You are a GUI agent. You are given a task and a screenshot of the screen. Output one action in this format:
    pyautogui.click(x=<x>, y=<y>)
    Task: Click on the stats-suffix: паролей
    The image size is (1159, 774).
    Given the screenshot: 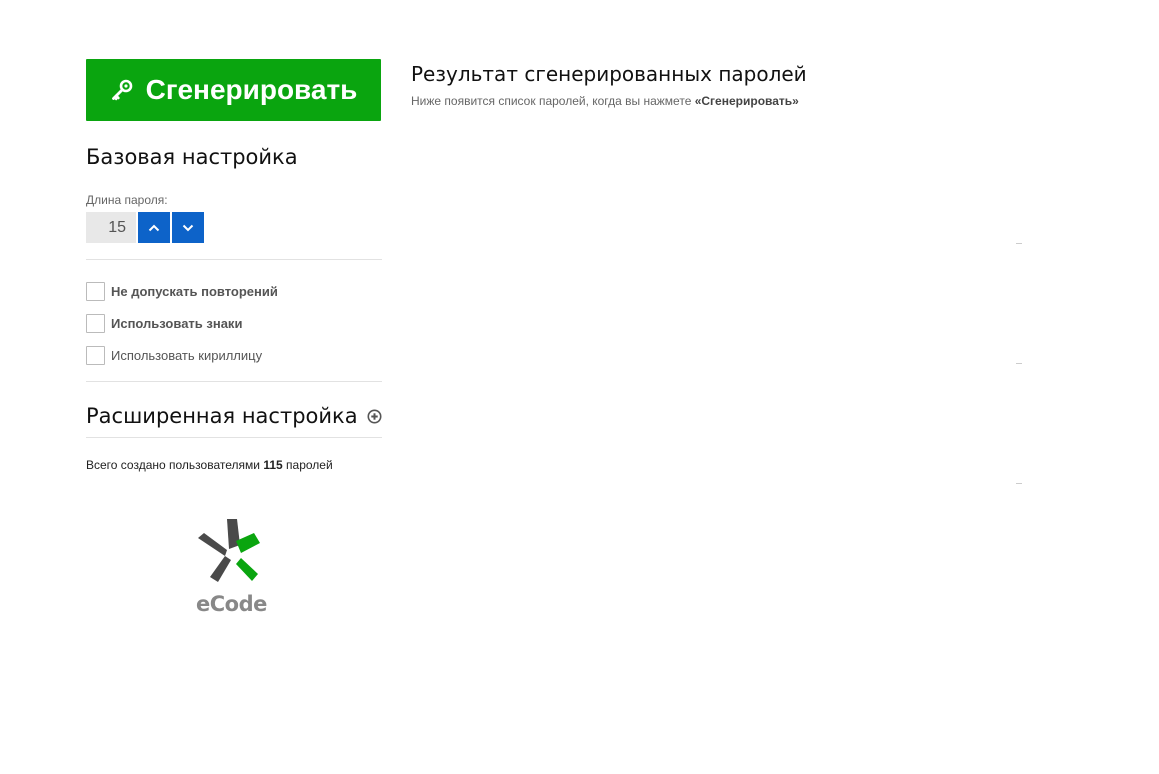 What is the action you would take?
    pyautogui.click(x=309, y=465)
    